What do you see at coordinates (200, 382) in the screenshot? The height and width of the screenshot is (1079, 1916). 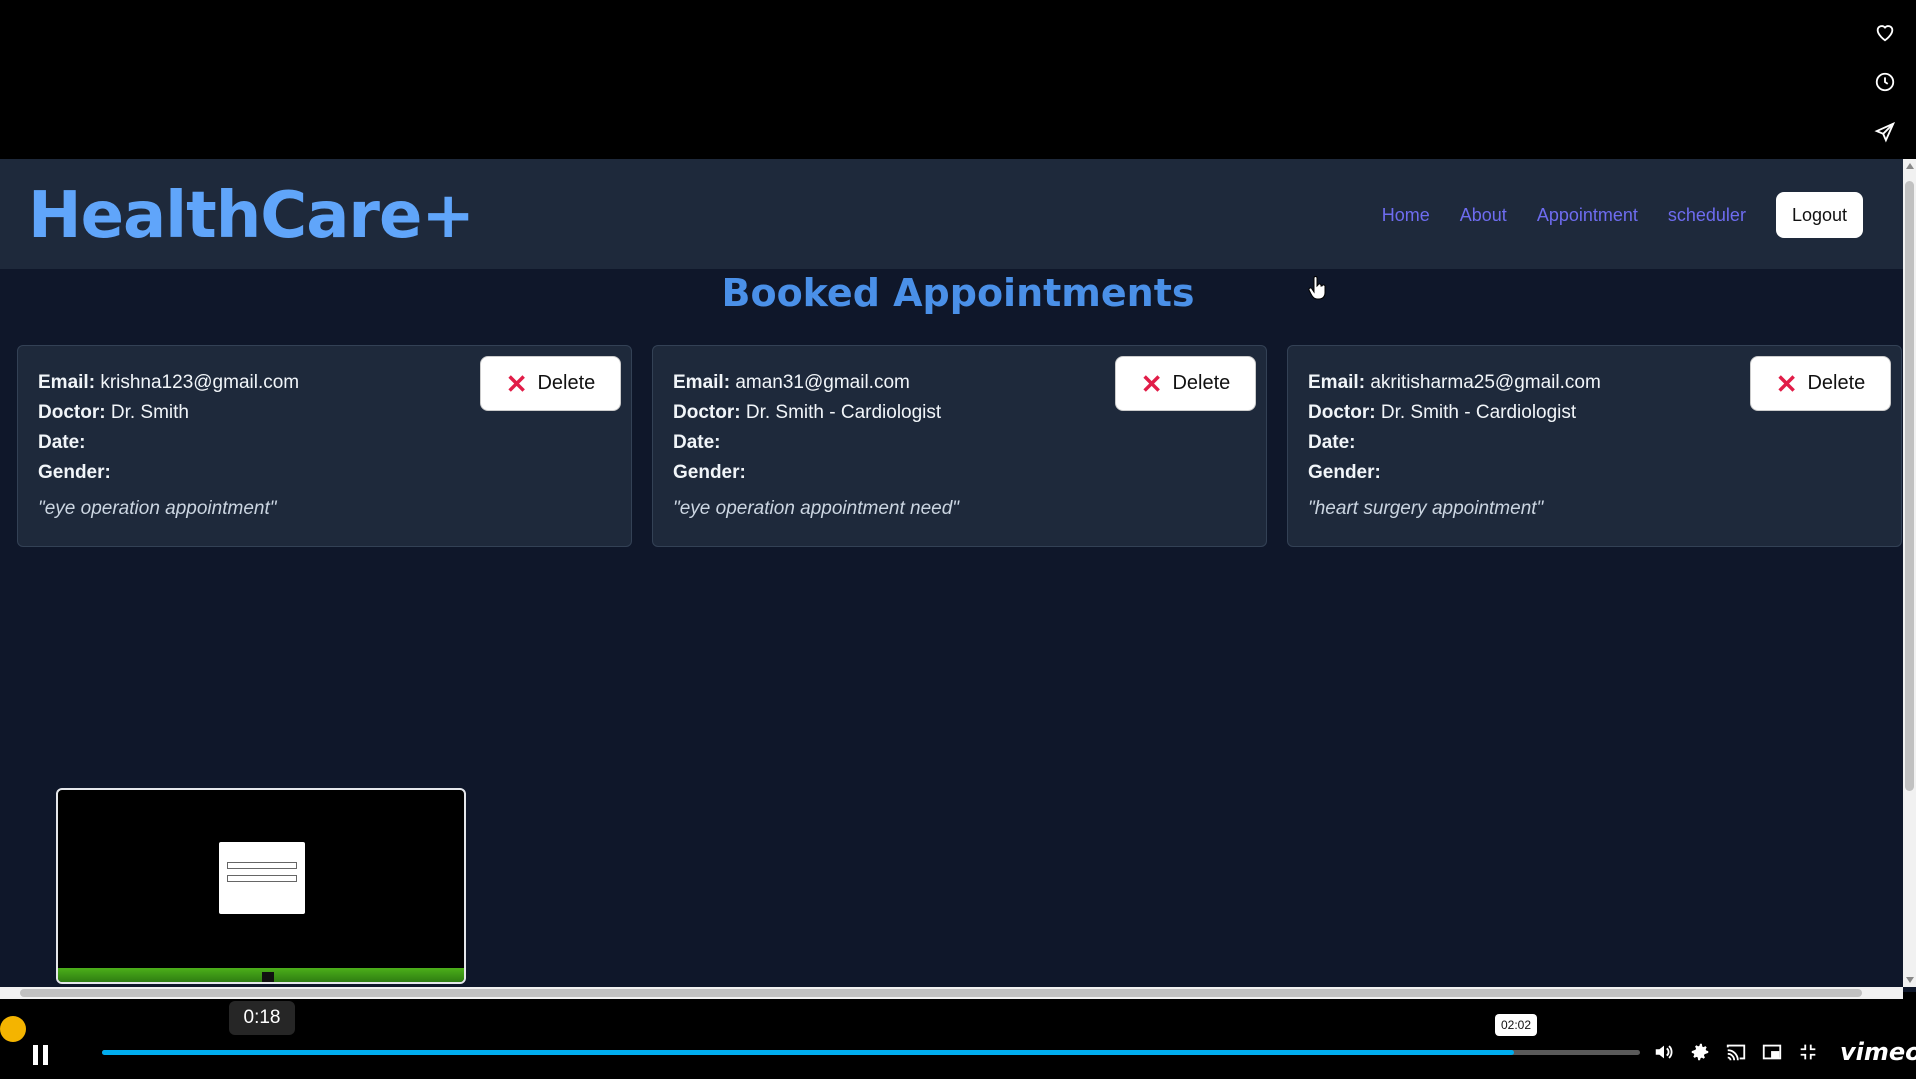 I see `email-value: krishna123@gmail.com` at bounding box center [200, 382].